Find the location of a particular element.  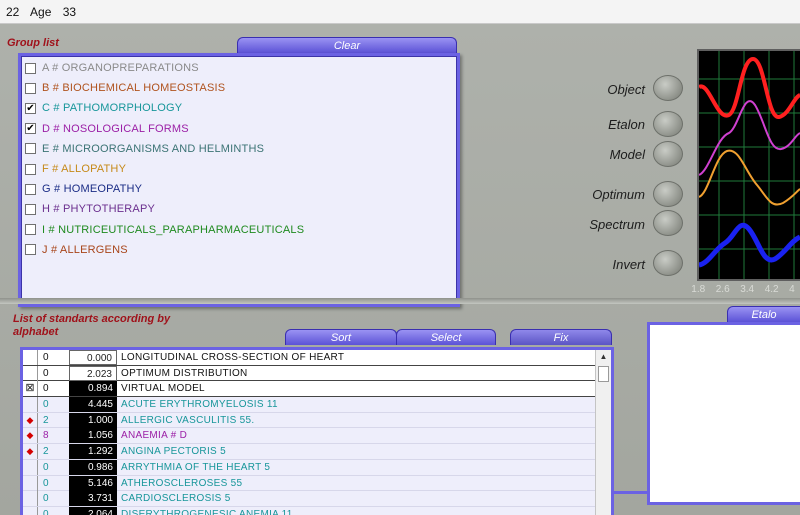

scroll-thumb is located at coordinates (603, 374).